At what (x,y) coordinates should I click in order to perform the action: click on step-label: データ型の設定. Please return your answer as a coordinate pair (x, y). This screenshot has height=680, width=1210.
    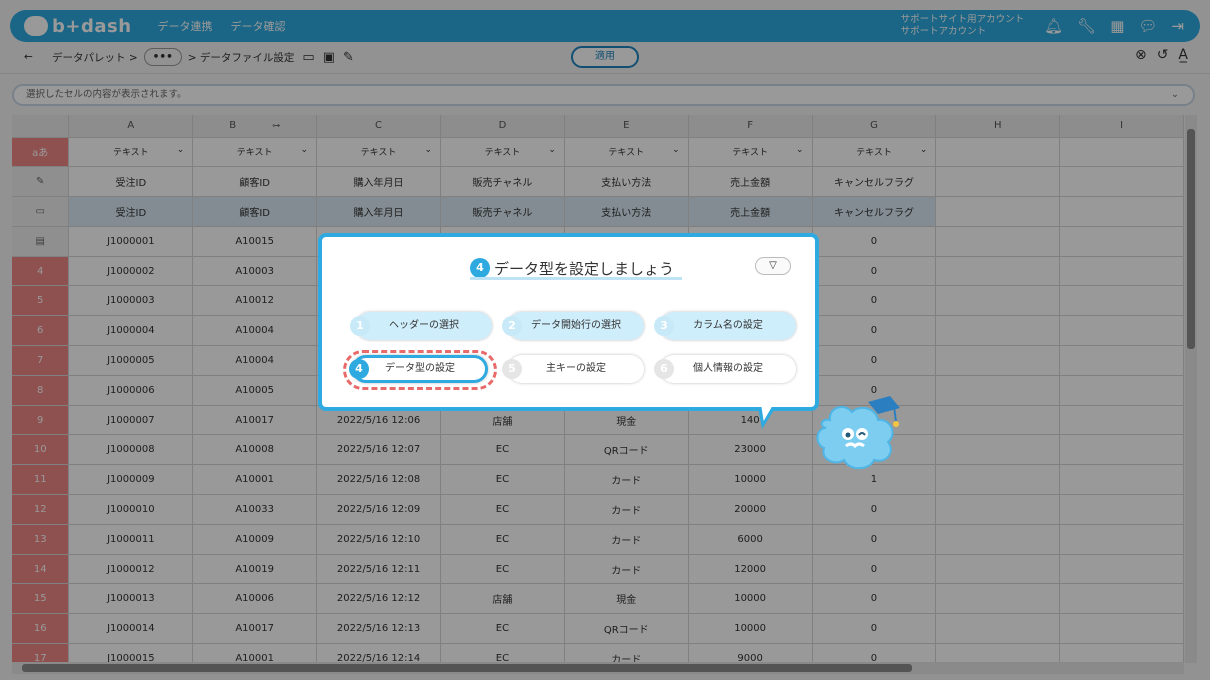
    Looking at the image, I should click on (420, 368).